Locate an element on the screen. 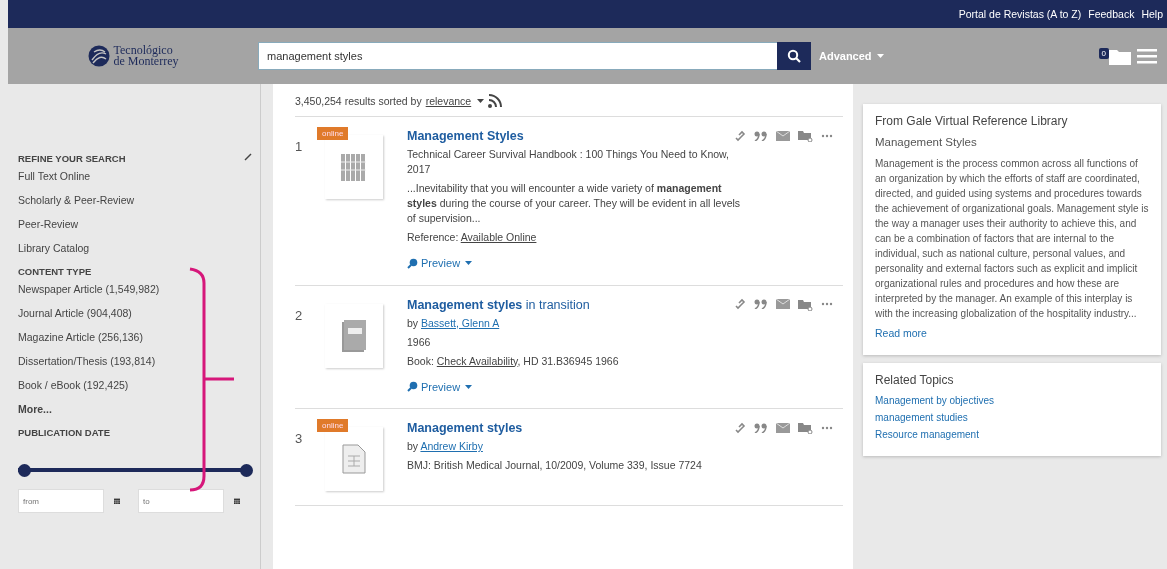  logo-text: de Monterrey is located at coordinates (146, 61).